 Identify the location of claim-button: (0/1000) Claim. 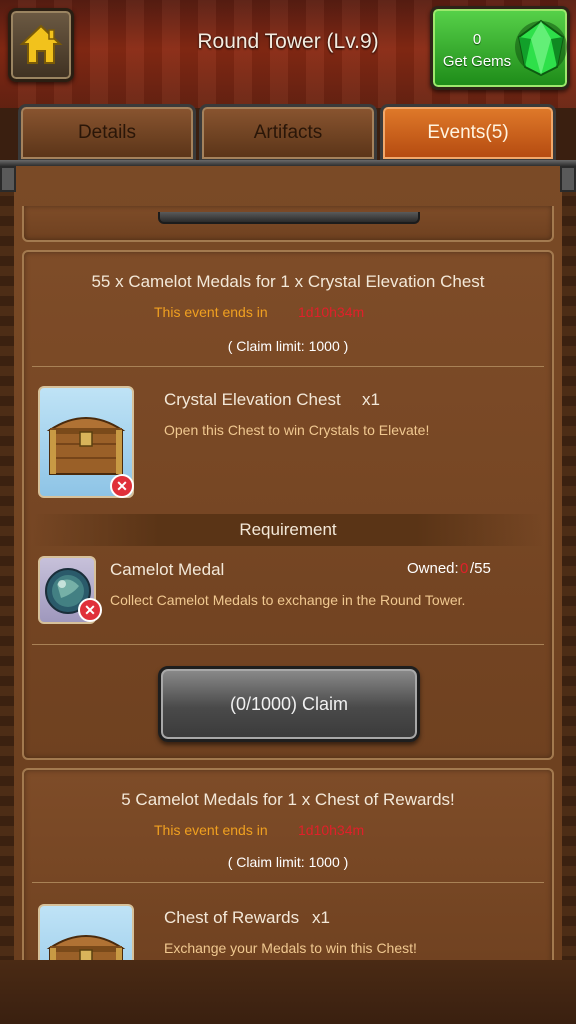
(289, 704).